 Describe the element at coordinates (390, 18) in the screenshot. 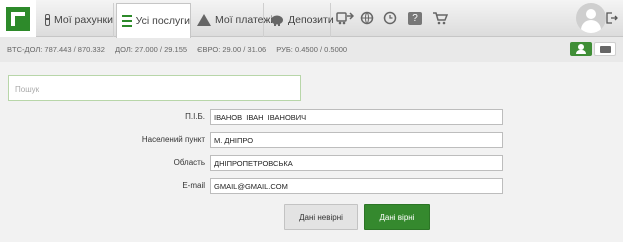

I see `clock-icon` at that location.